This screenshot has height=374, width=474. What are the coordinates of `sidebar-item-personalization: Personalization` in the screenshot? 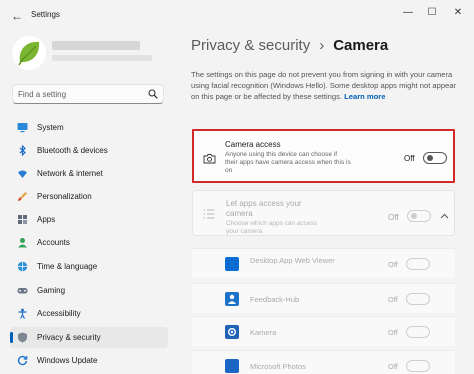 It's located at (89, 196).